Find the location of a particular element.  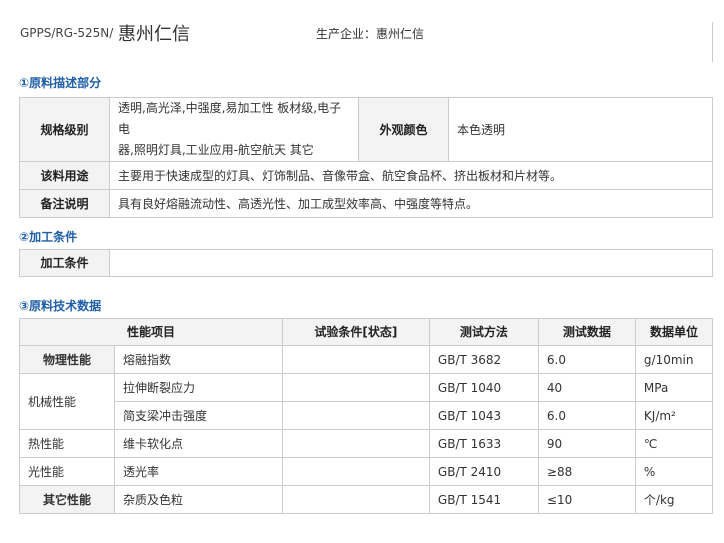

data-cell: ≤10 is located at coordinates (586, 499).